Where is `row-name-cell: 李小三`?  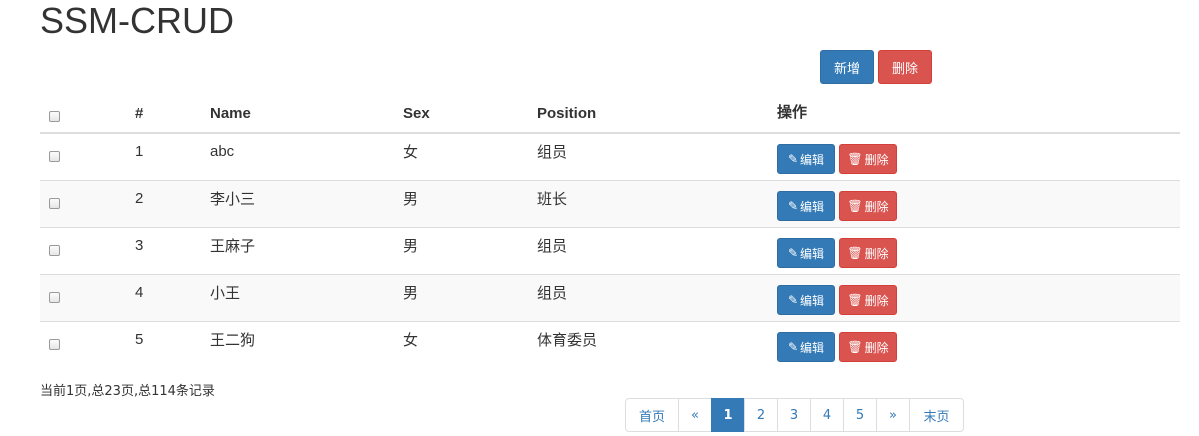
row-name-cell: 李小三 is located at coordinates (306, 204).